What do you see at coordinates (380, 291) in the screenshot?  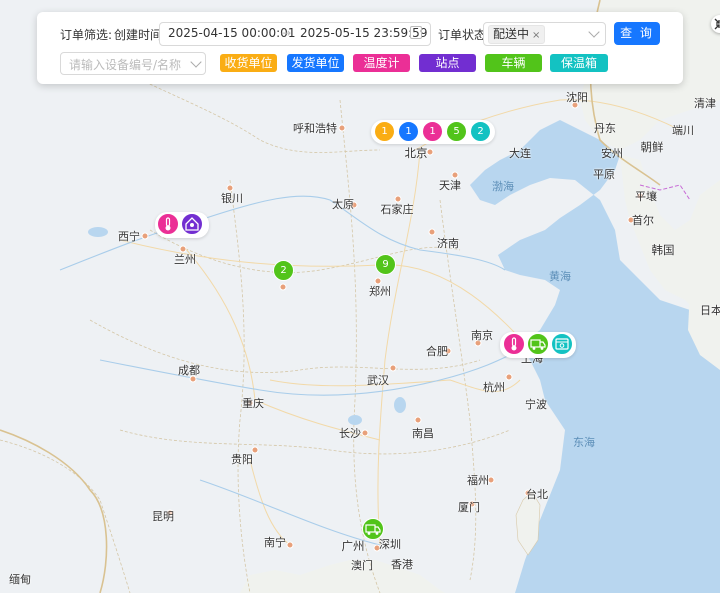 I see `city-label: 郑州` at bounding box center [380, 291].